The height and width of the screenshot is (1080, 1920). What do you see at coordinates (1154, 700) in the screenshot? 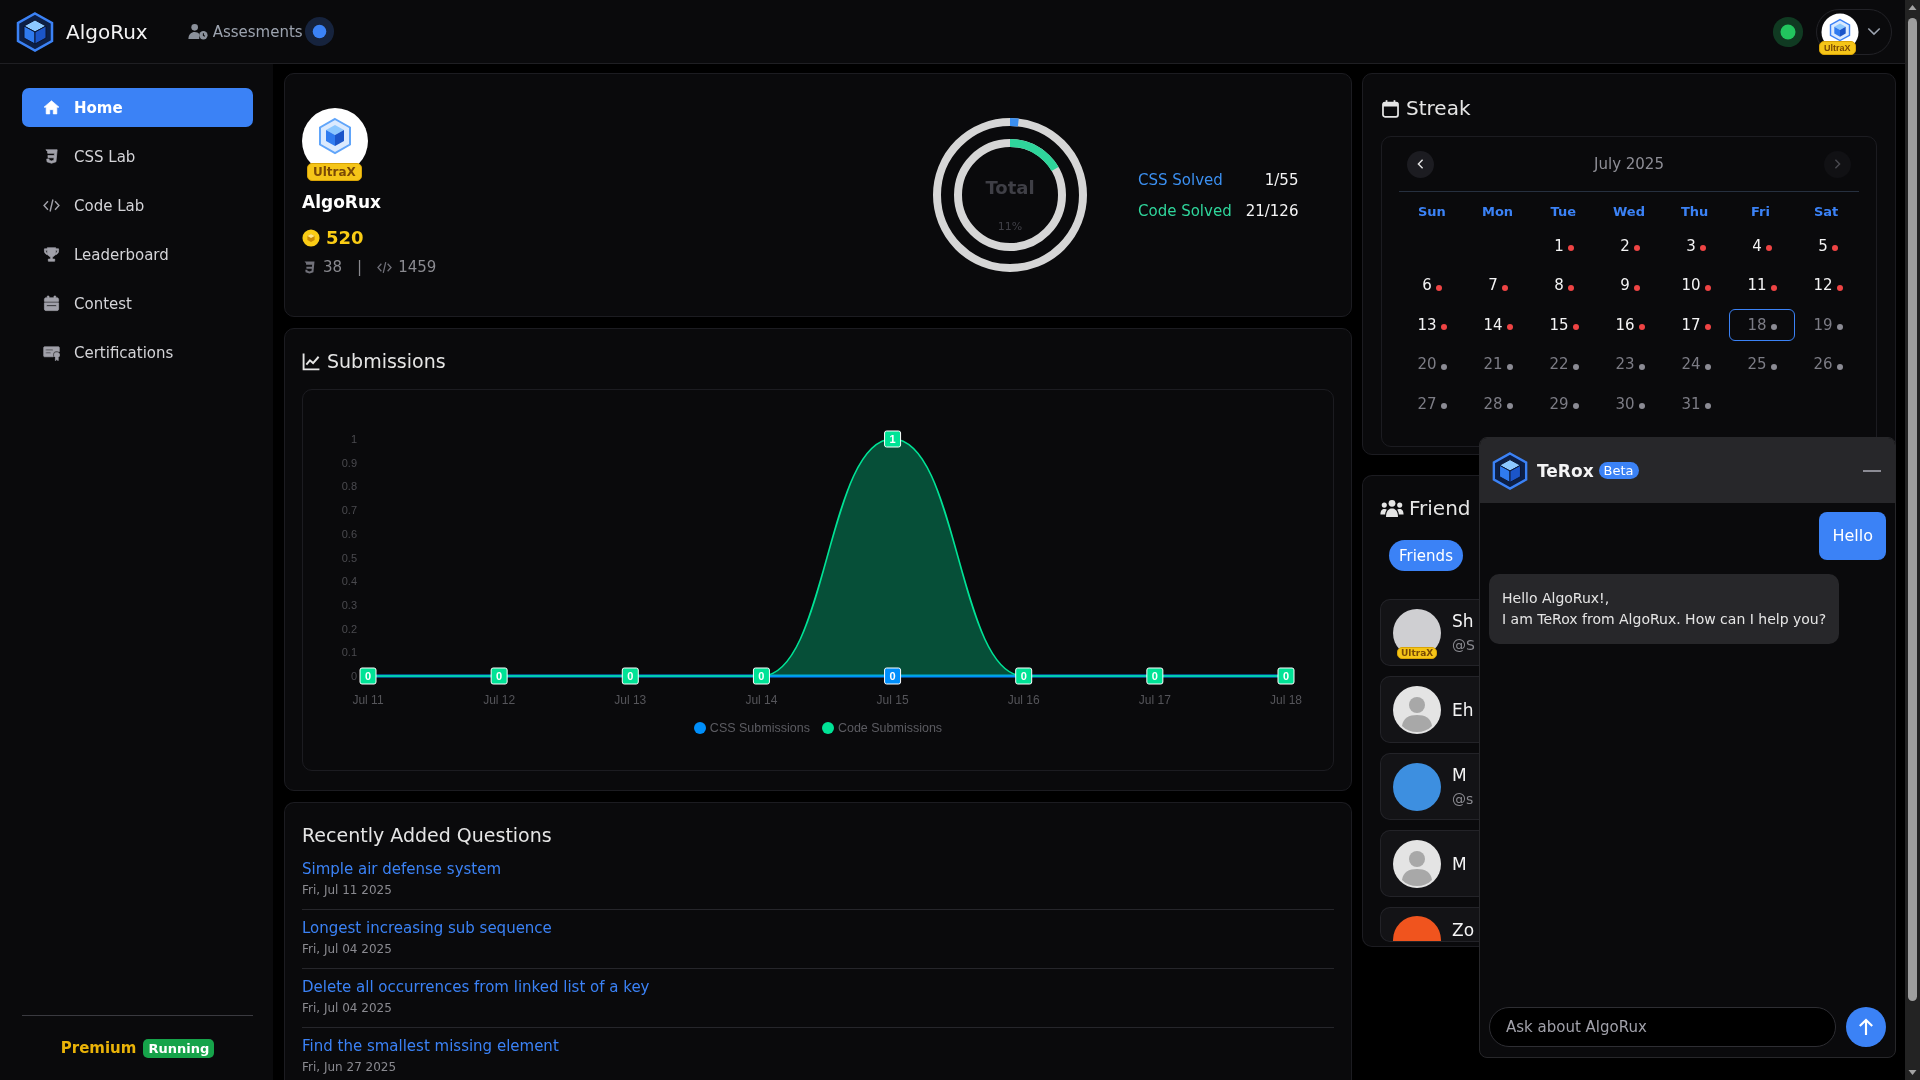
I see `x-tick-label: Jul 17` at bounding box center [1154, 700].